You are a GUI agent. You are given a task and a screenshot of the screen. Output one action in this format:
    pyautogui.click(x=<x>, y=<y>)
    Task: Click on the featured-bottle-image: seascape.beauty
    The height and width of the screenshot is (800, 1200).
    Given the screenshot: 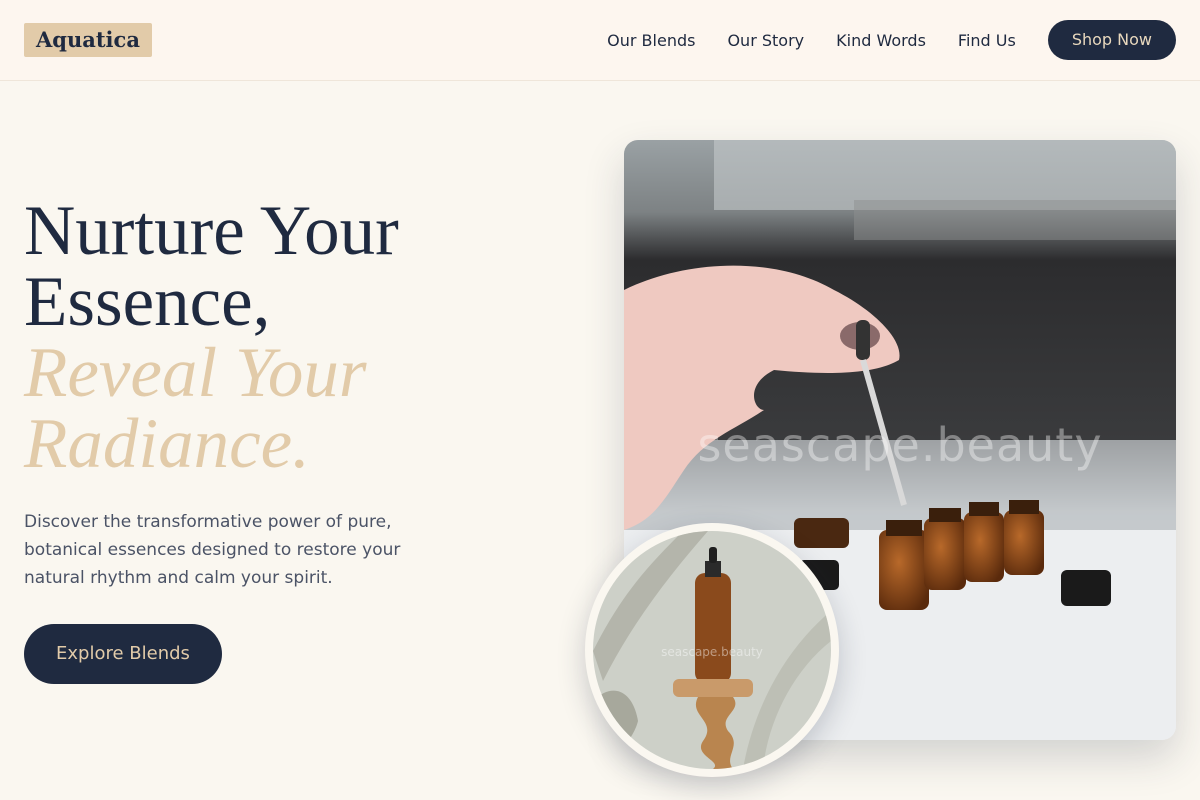 What is the action you would take?
    pyautogui.click(x=712, y=650)
    